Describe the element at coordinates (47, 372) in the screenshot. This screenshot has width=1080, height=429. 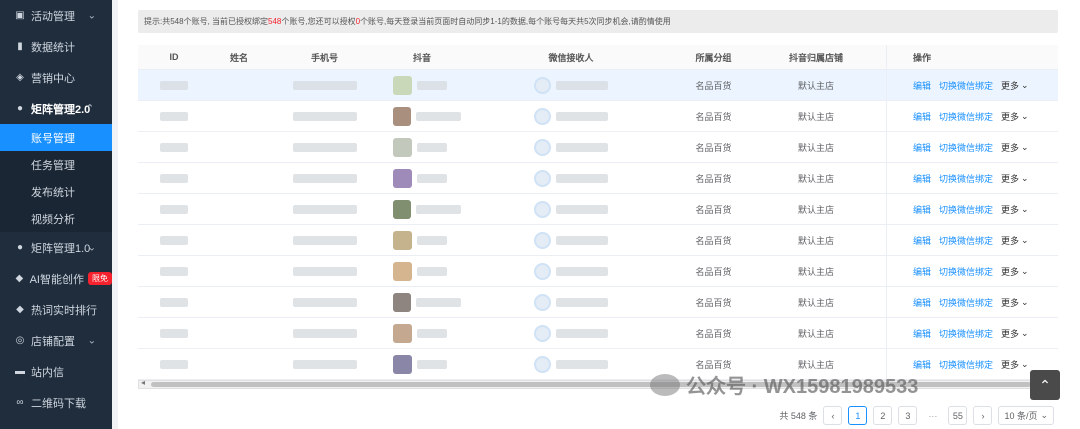
I see `sidebar-item-label: 站内信` at that location.